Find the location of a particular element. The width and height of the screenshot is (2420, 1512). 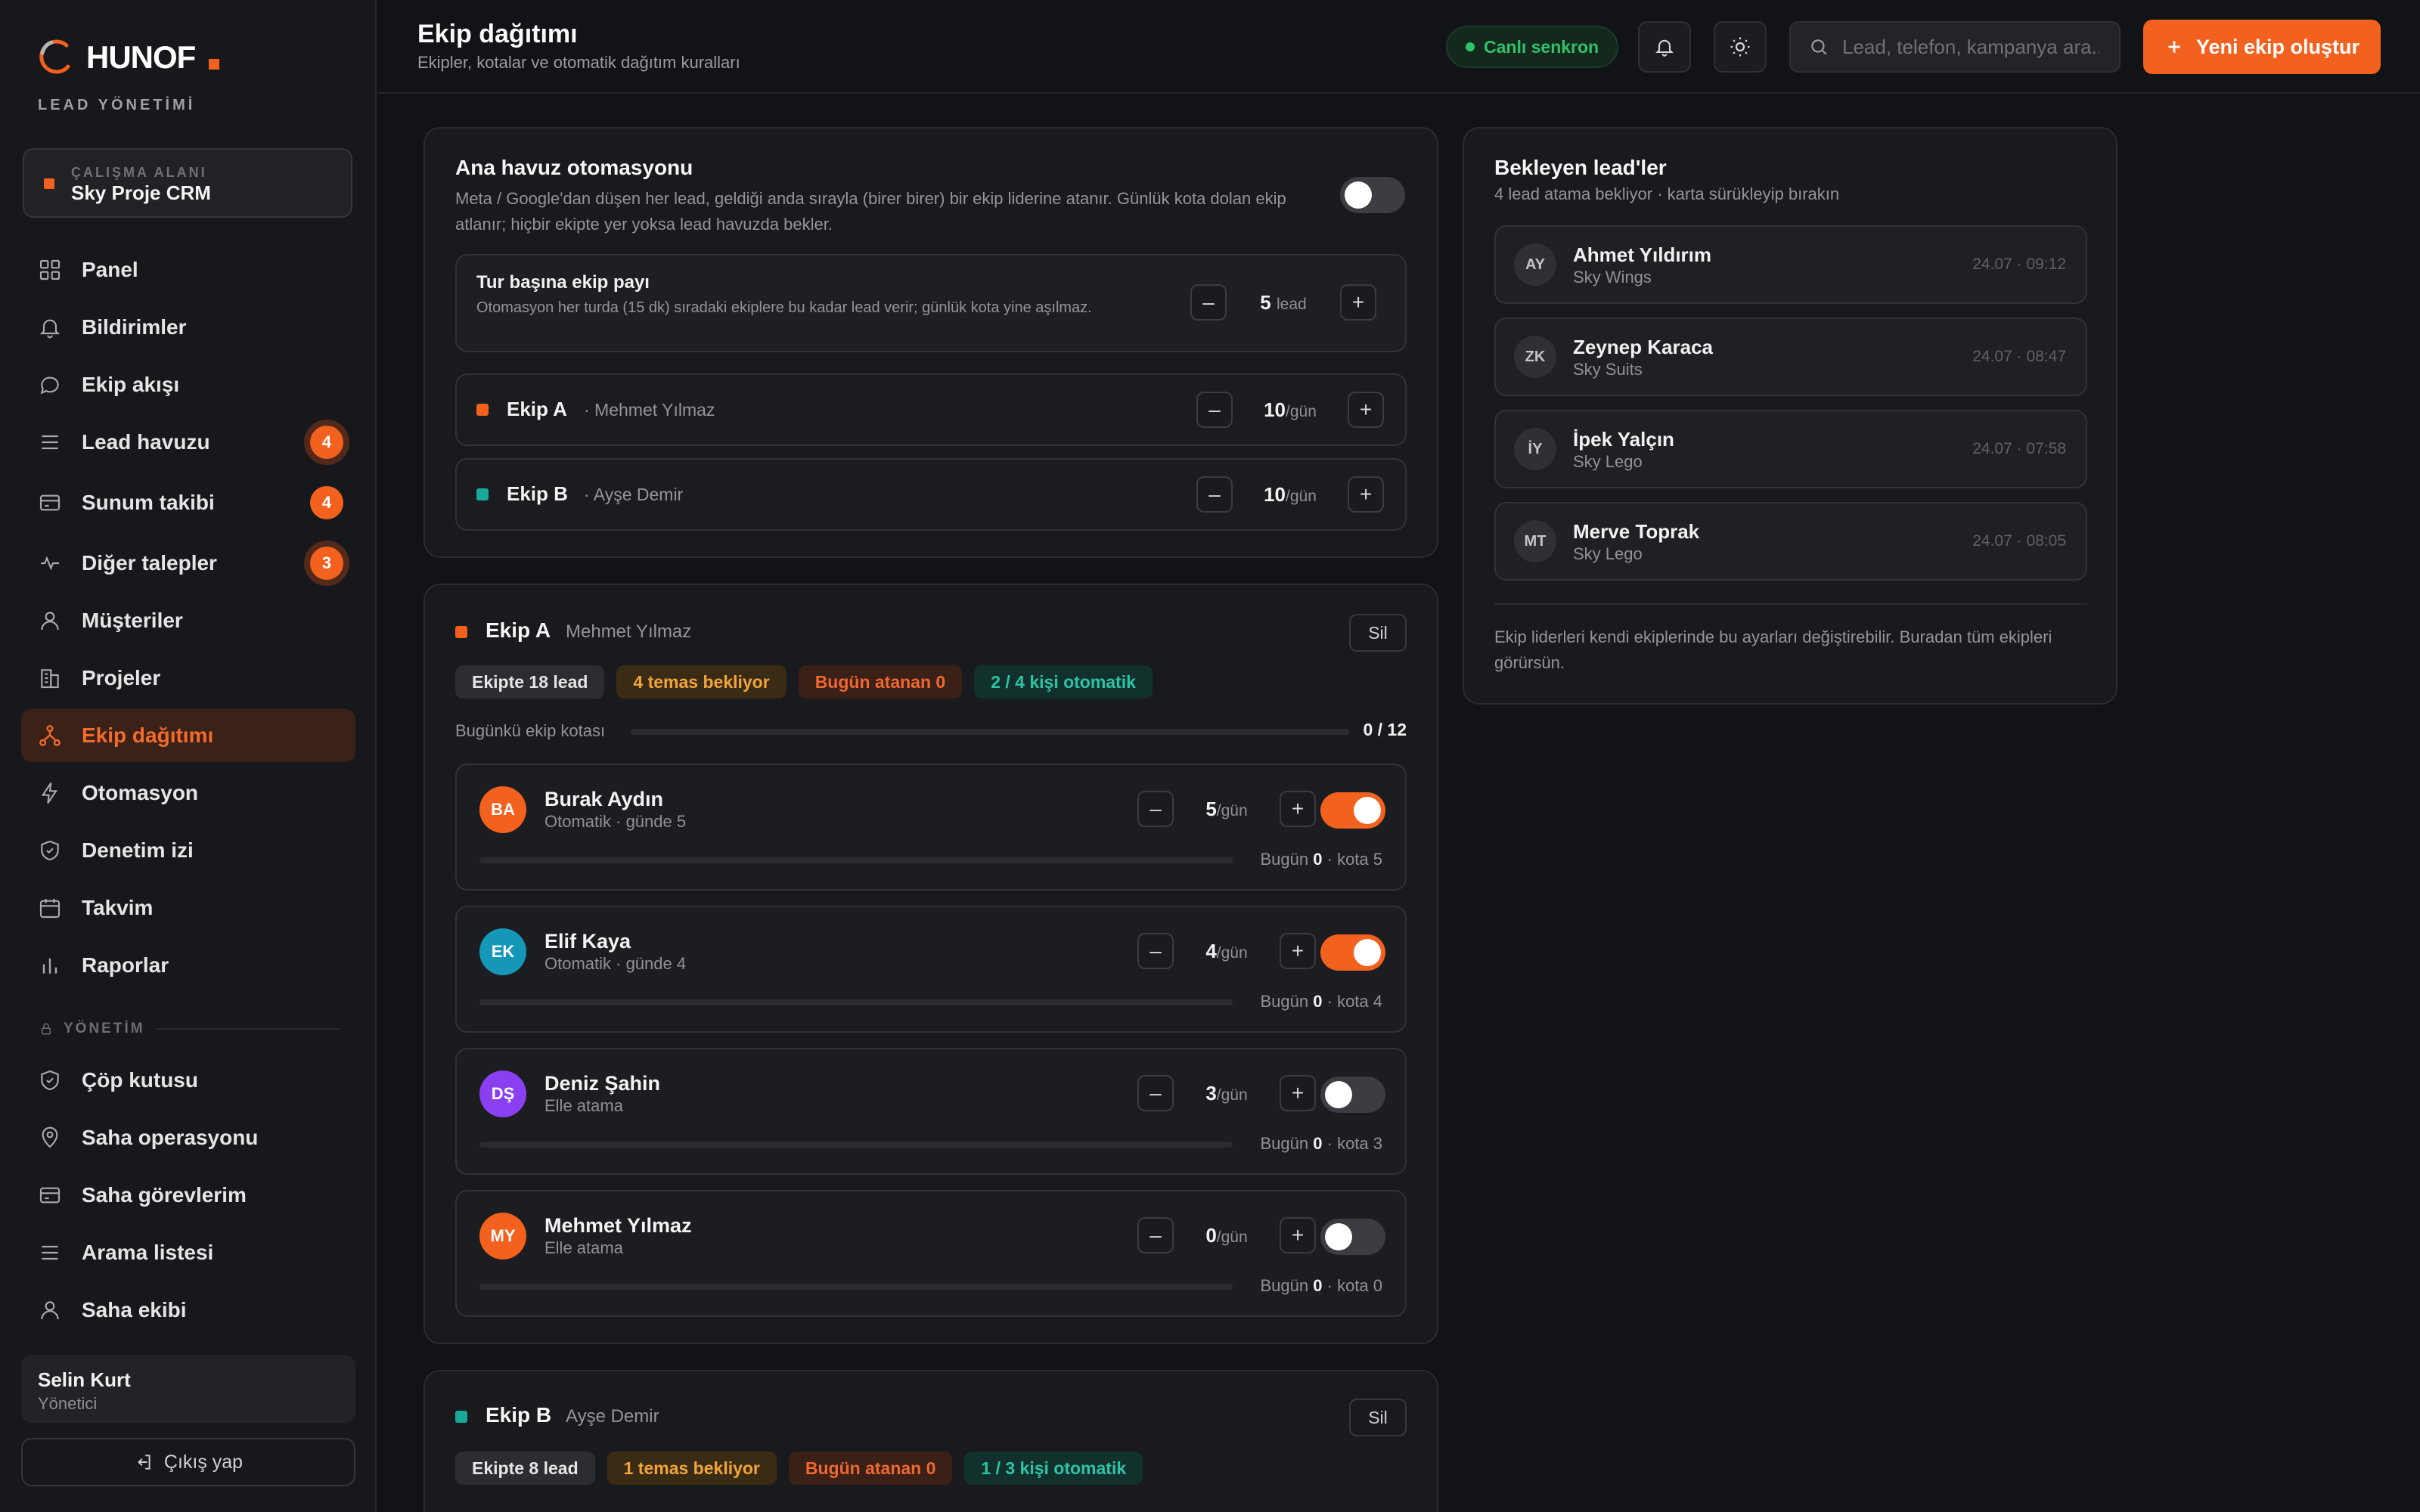

sidebar-item-reports: Raporlar is located at coordinates (188, 966).